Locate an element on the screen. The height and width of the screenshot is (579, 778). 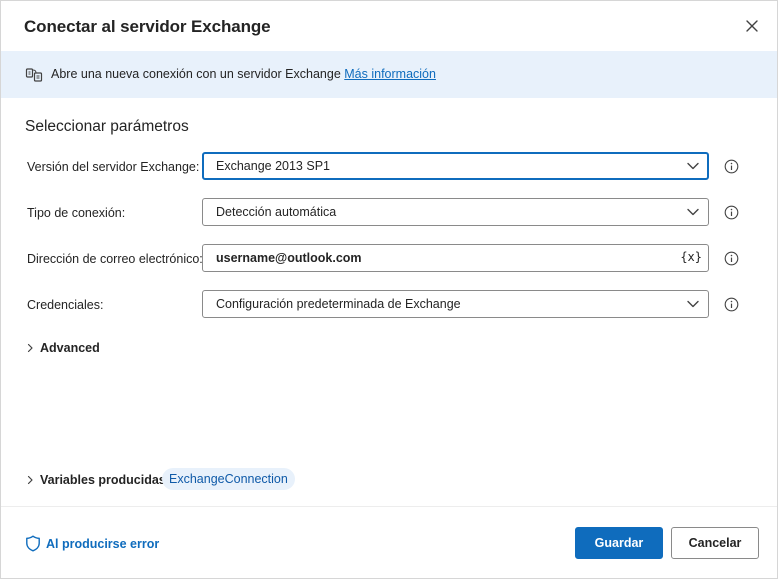
save-button: Guardar is located at coordinates (619, 543).